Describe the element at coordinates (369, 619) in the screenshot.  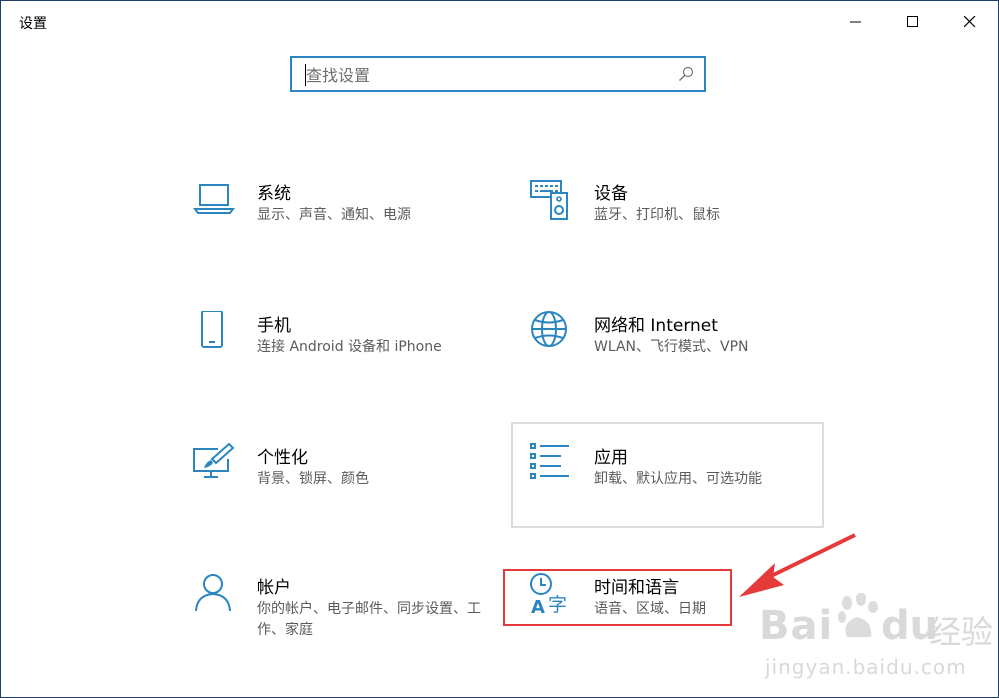
I see `tile-description: 你的帐户、电子邮件、同步设置、工作、家庭` at that location.